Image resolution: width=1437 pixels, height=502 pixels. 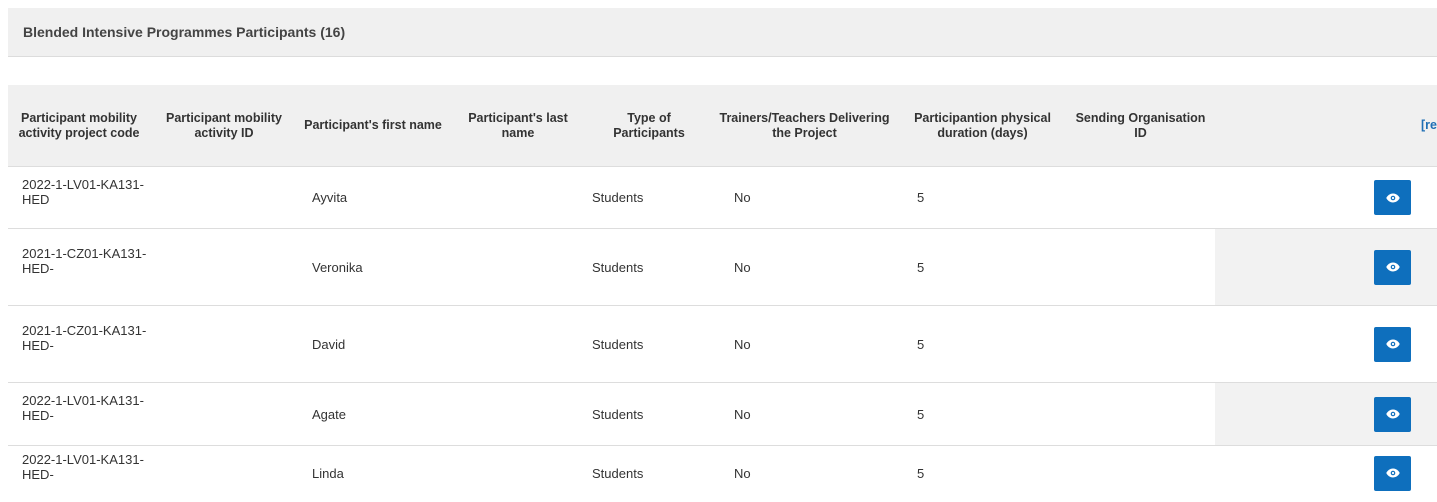 What do you see at coordinates (1140, 126) in the screenshot?
I see `column-header-sending-org: Sending Organisation ID` at bounding box center [1140, 126].